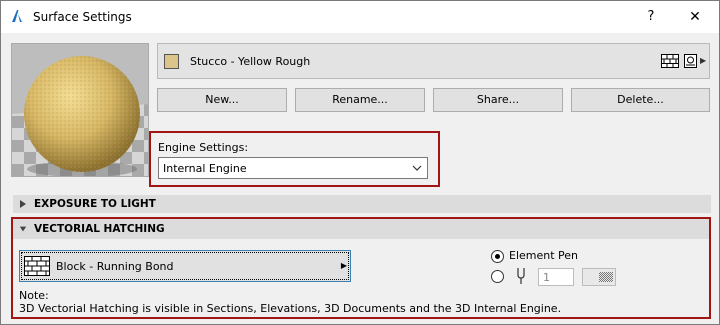 The width and height of the screenshot is (720, 325). I want to click on note-label: Note:, so click(34, 295).